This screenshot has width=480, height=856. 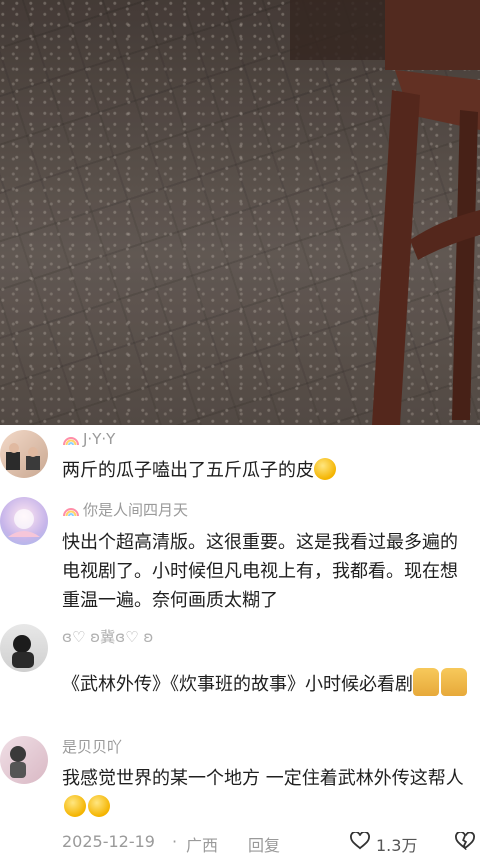 I want to click on comment-username: ɞ♡ ʚ冀ɞ♡ ʚ, so click(x=107, y=636).